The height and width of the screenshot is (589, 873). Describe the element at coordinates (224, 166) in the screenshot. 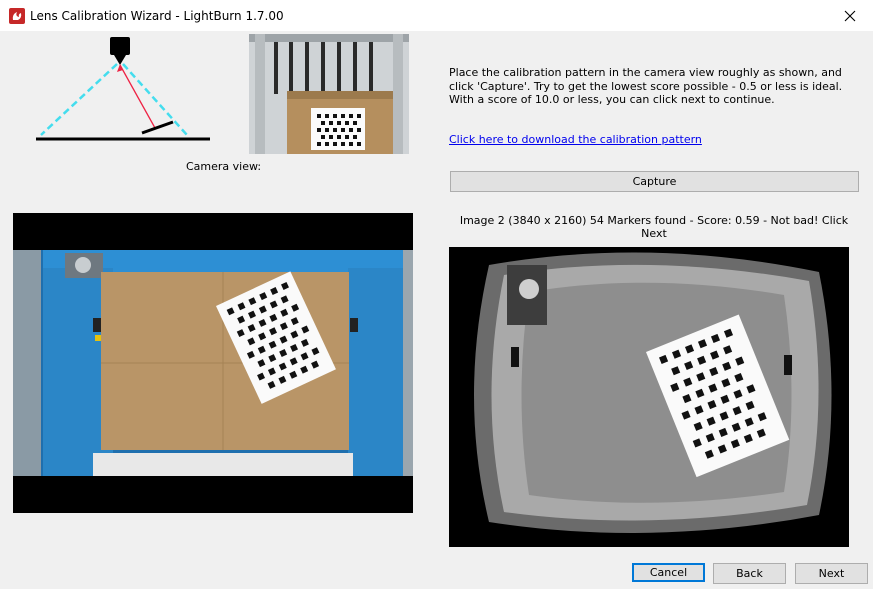

I see `camera-view-label: Camera view:` at that location.